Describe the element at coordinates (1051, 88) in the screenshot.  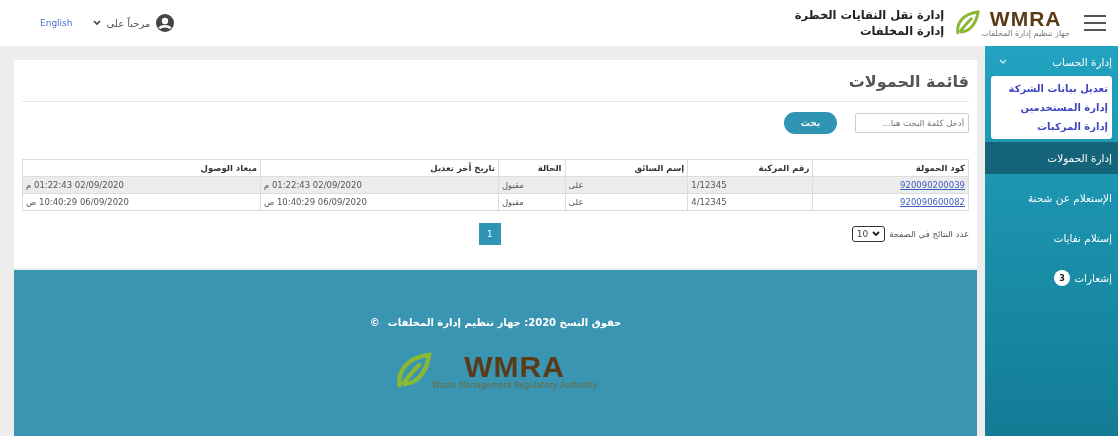
I see `submenu-item: تعديل بيانات الشركة` at that location.